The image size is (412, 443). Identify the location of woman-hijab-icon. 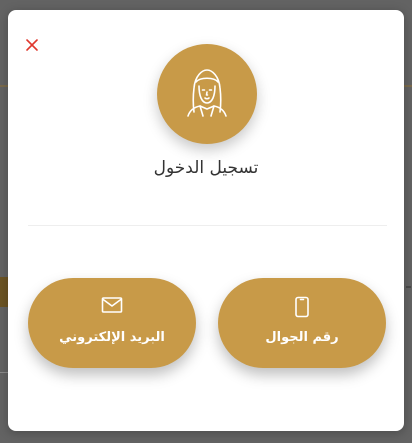
(207, 93).